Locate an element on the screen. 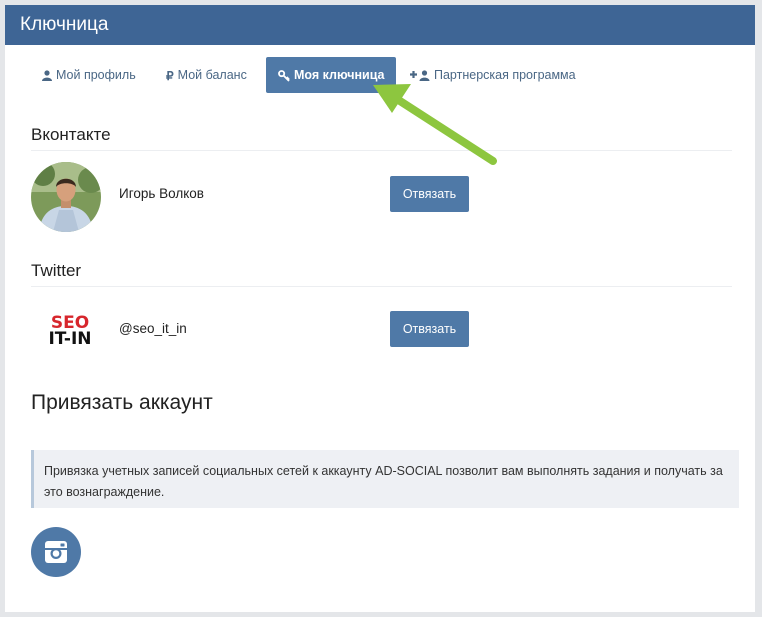  vk-section-title: Вконтакте is located at coordinates (71, 134).